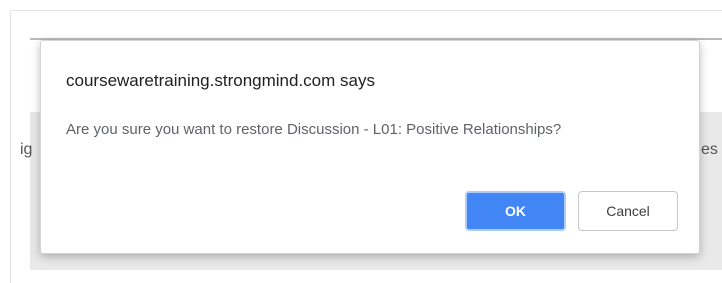  What do you see at coordinates (220, 80) in the screenshot?
I see `dialog-title: coursewaretraining.strongmind.com says` at bounding box center [220, 80].